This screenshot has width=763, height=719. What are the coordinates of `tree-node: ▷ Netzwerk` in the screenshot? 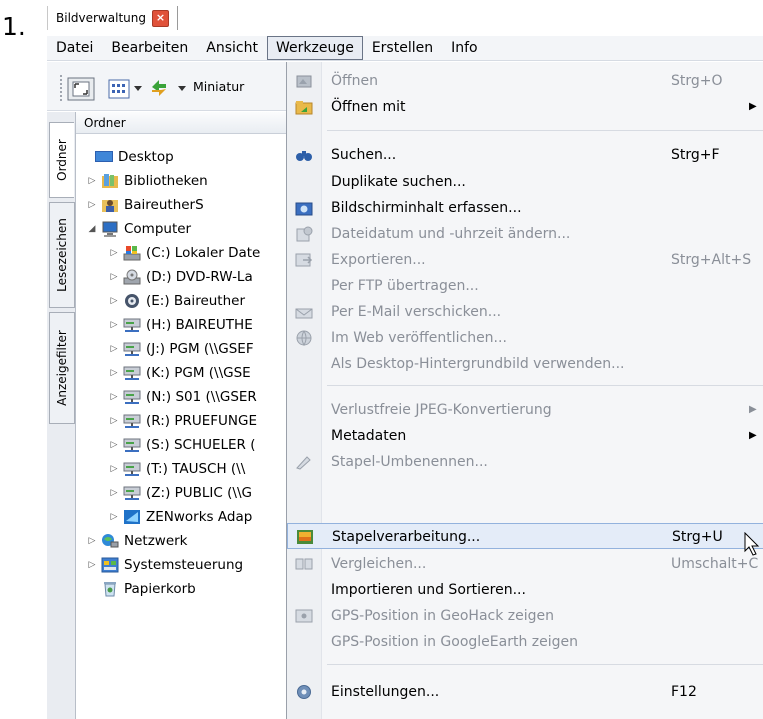 It's located at (137, 541).